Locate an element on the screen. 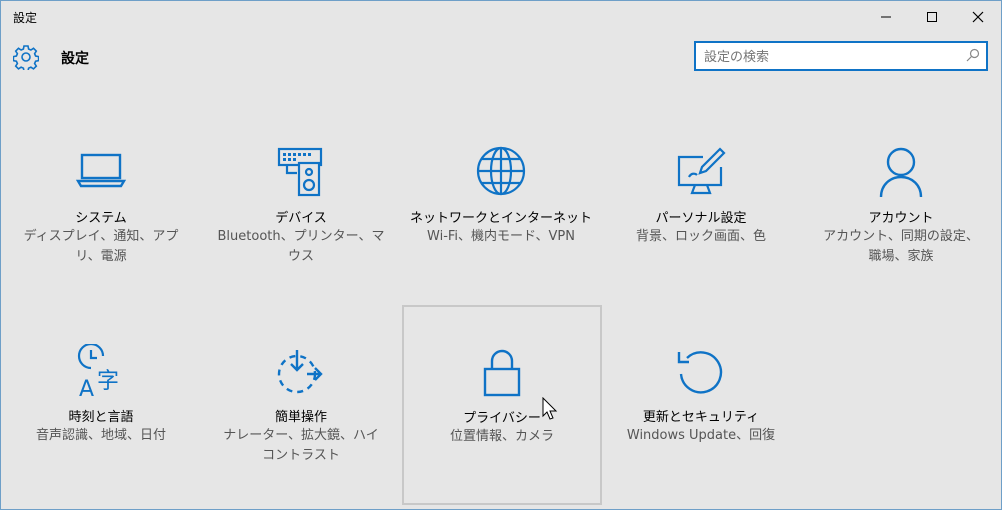 This screenshot has height=510, width=1002. tile-description: アカウント、同期の設定、職場、家族 is located at coordinates (901, 246).